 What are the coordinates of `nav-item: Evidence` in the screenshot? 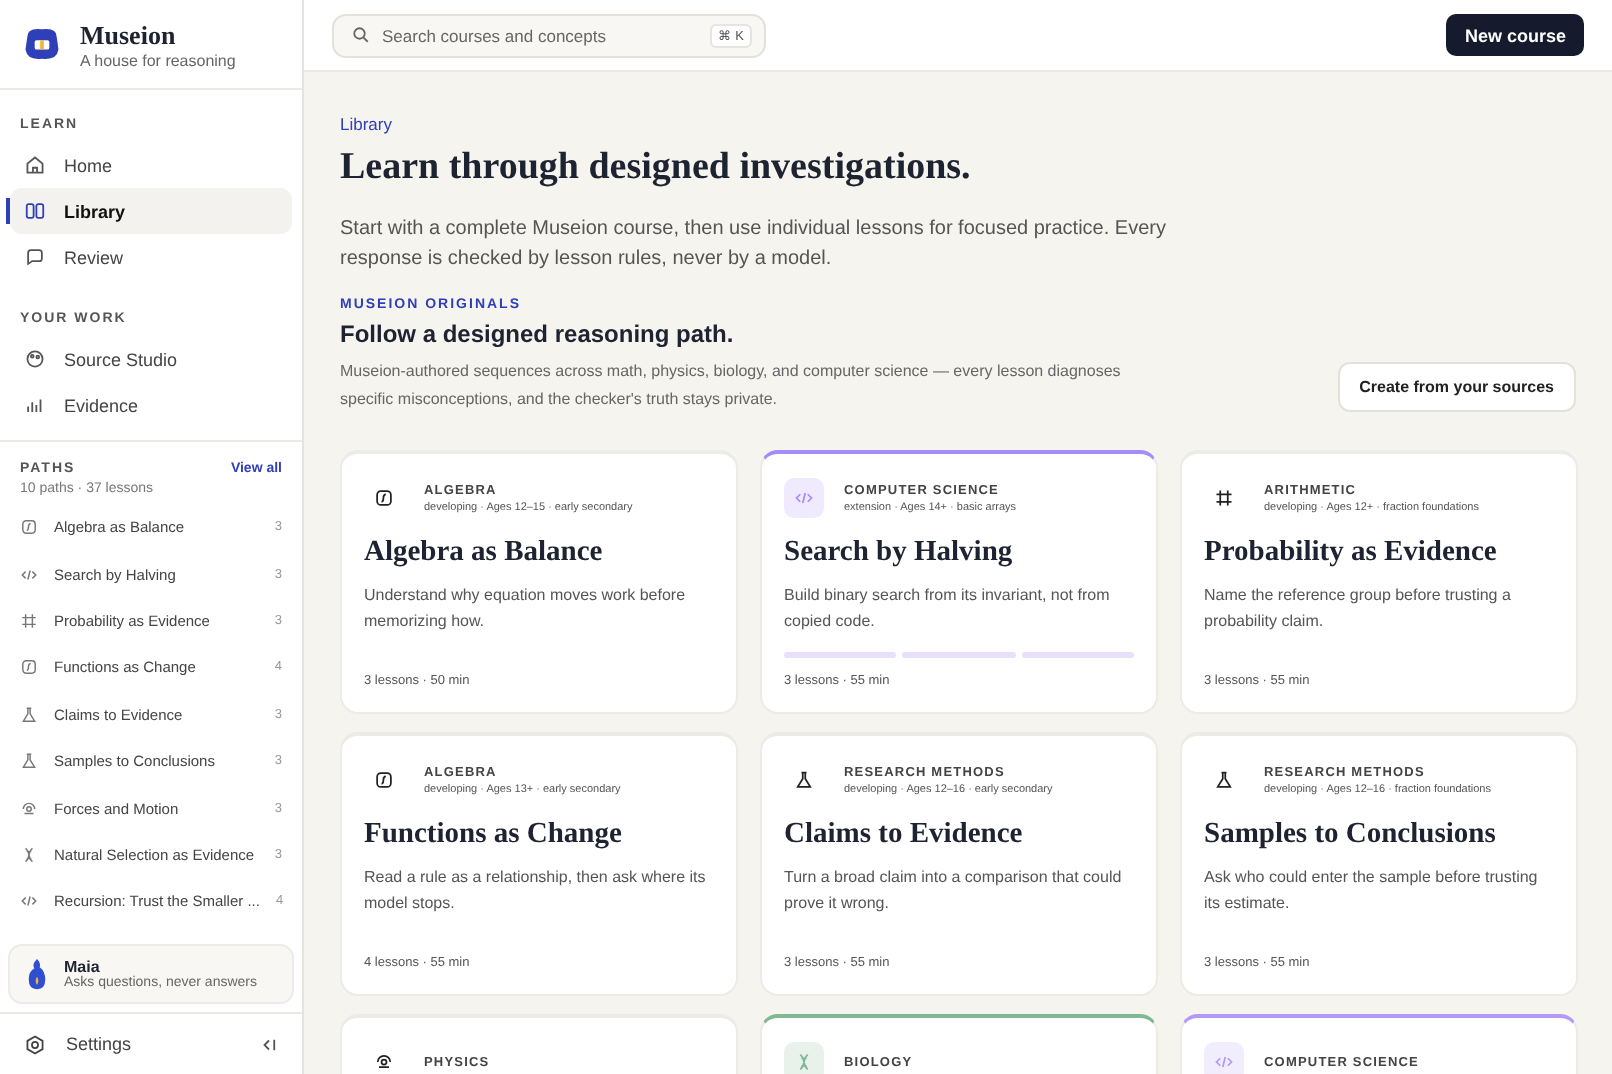 It's located at (151, 405).